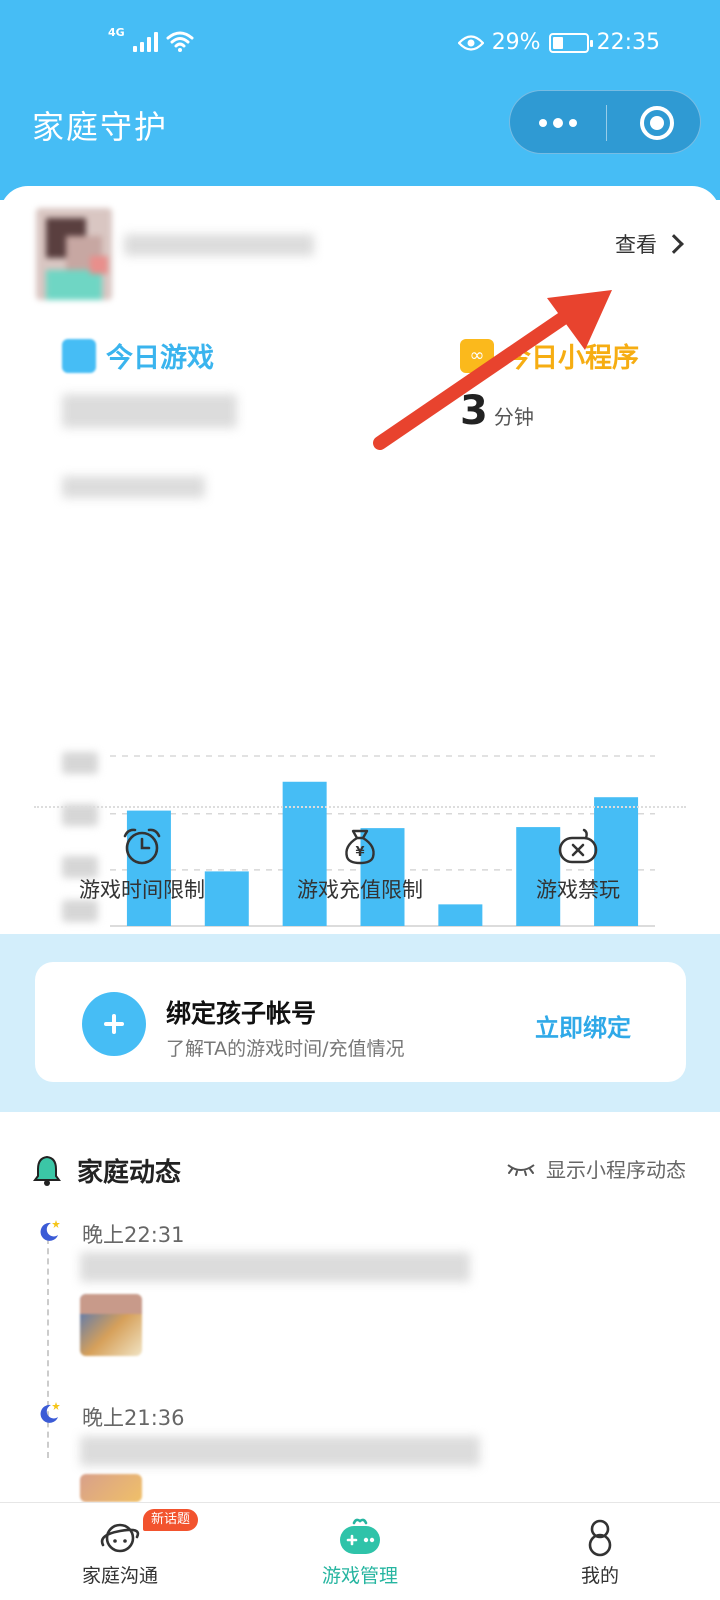  I want to click on status-right: 29% 22:35, so click(558, 42).